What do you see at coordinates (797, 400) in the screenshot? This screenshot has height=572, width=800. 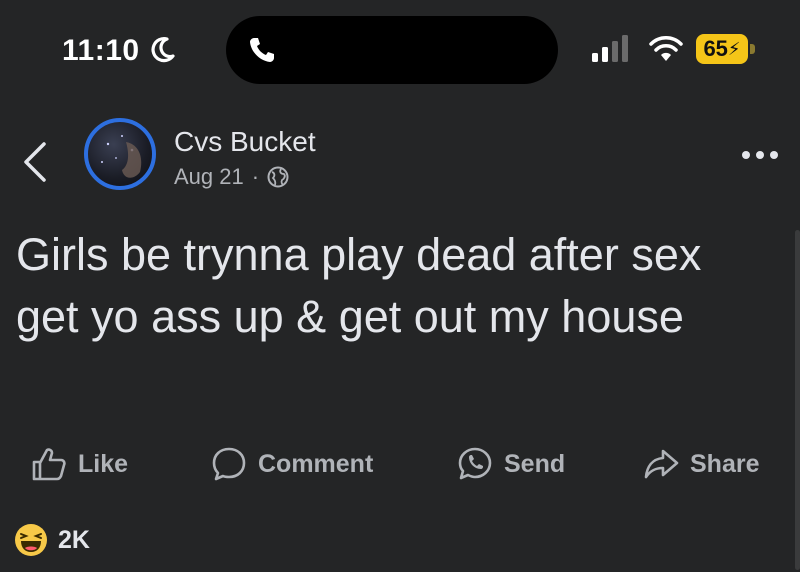 I see `scrollbar` at bounding box center [797, 400].